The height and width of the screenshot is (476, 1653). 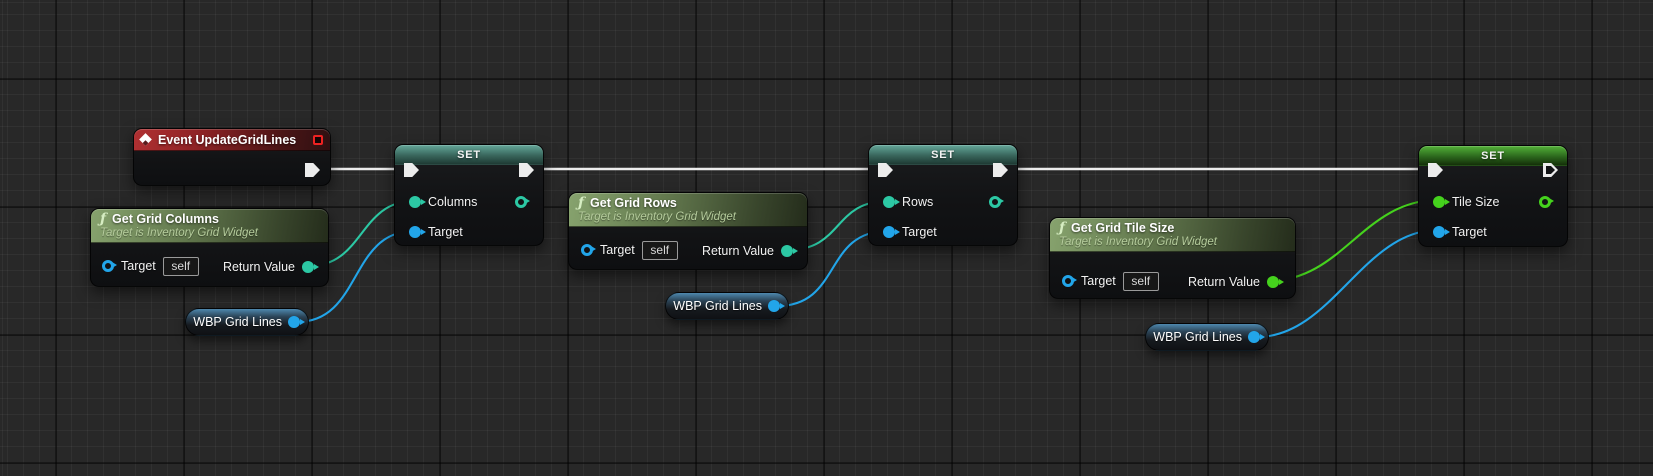 I want to click on node-variable-wbp-grid-lines-1: WBP Grid Lines, so click(x=247, y=322).